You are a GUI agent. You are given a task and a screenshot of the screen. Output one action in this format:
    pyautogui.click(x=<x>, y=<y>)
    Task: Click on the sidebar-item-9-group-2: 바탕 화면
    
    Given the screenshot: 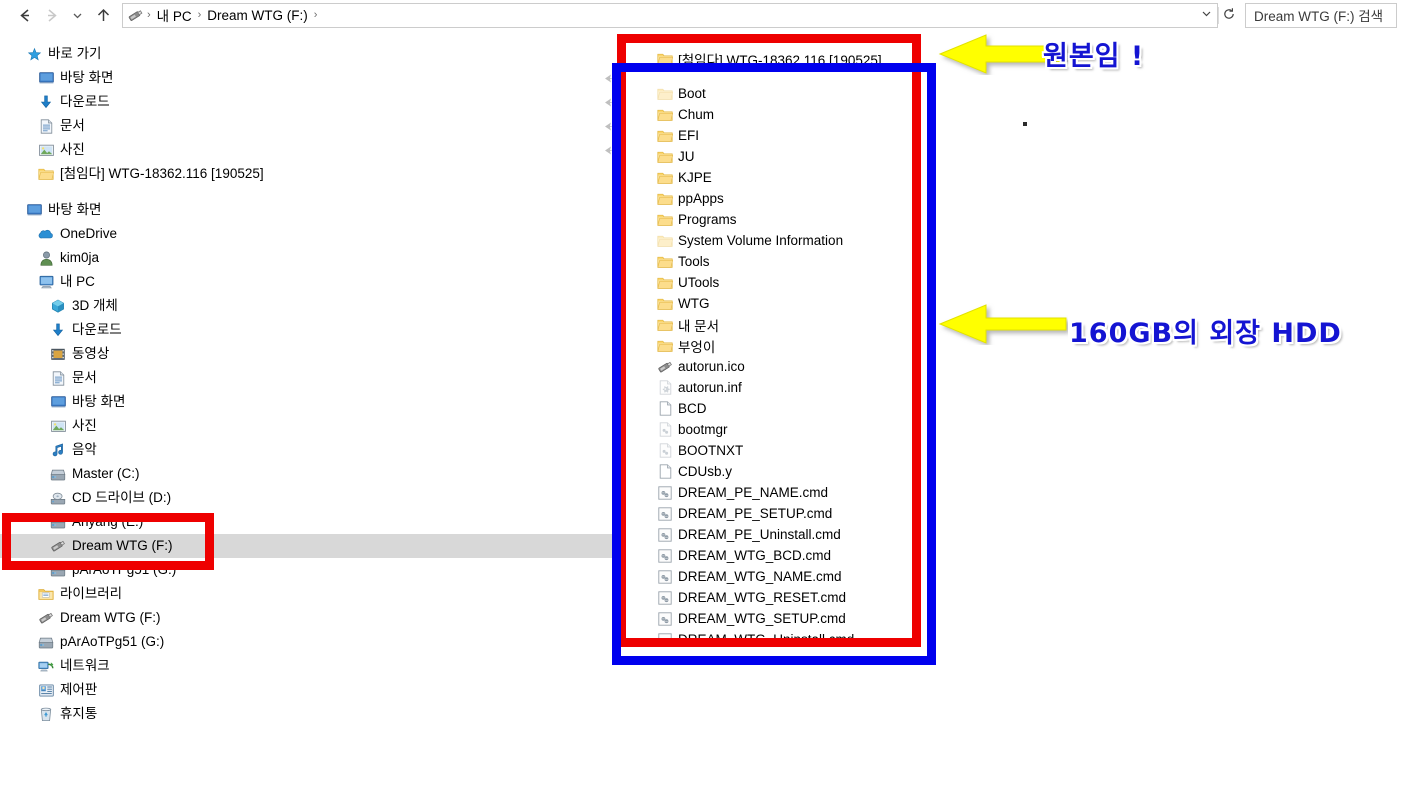 What is the action you would take?
    pyautogui.click(x=306, y=402)
    